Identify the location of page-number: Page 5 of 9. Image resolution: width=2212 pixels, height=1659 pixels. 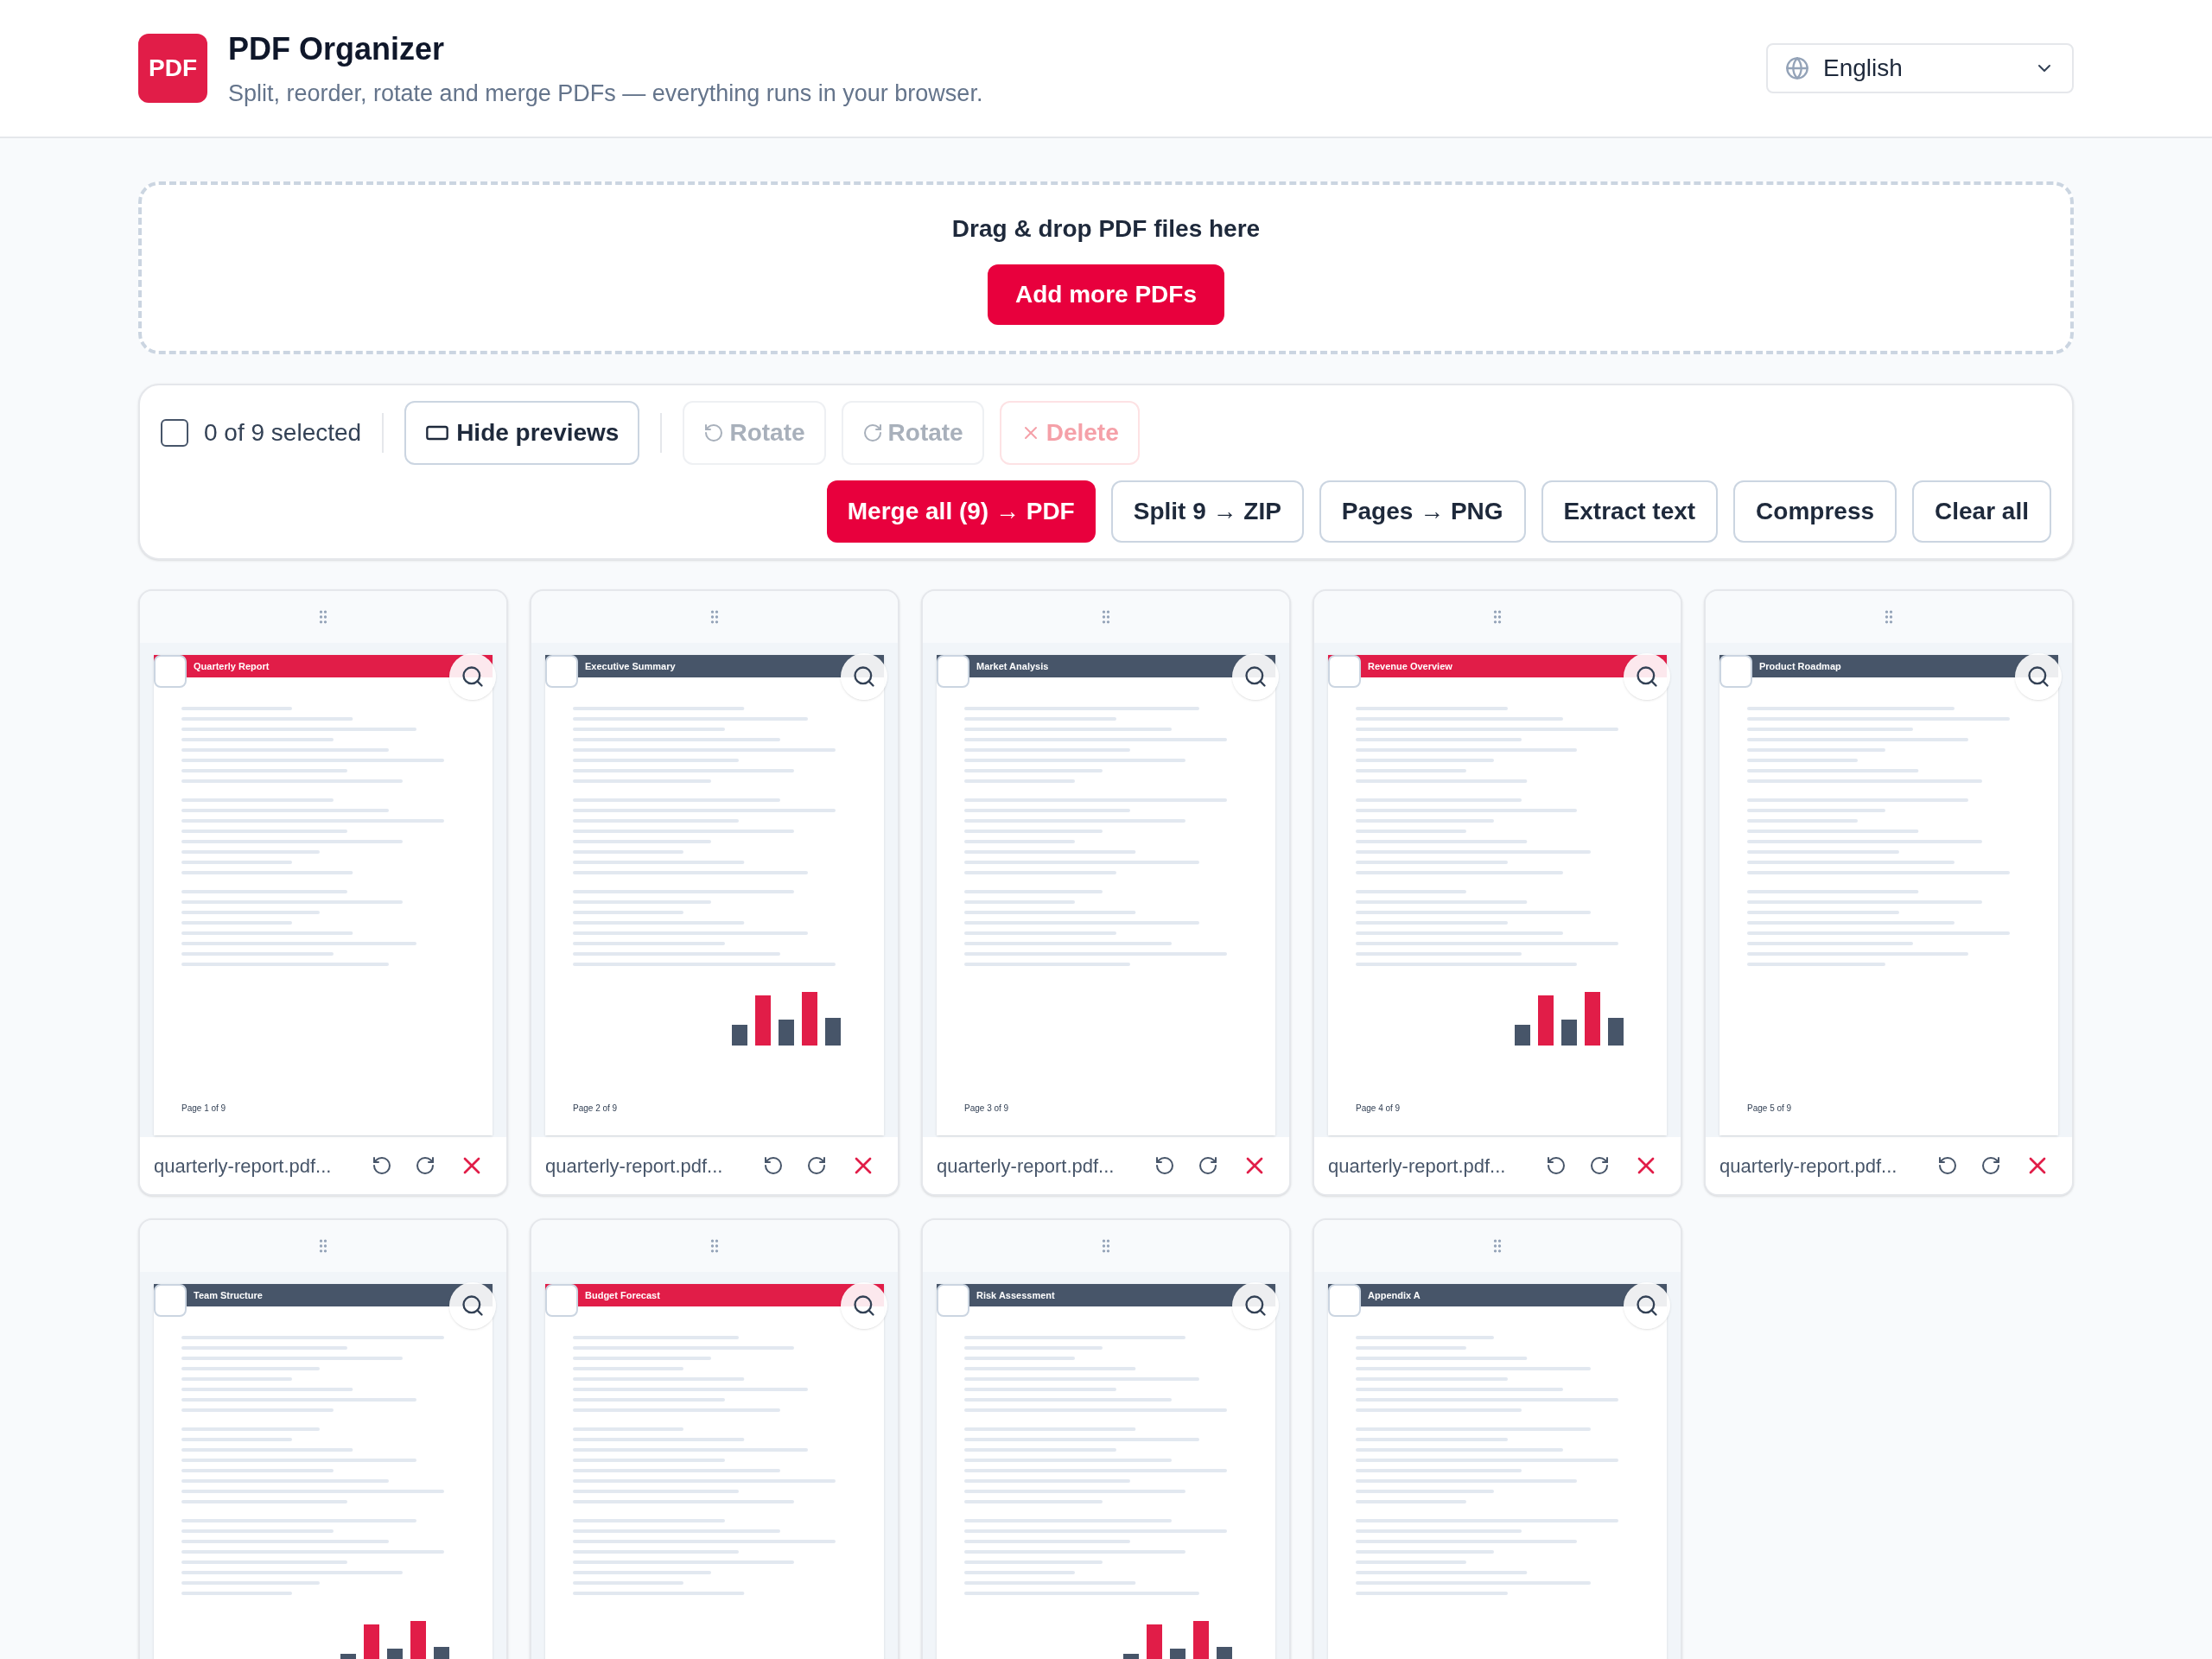
(1769, 1109).